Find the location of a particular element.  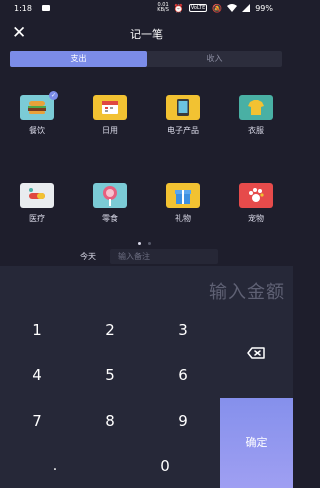

type-tabs: 支出 收入 is located at coordinates (146, 59).